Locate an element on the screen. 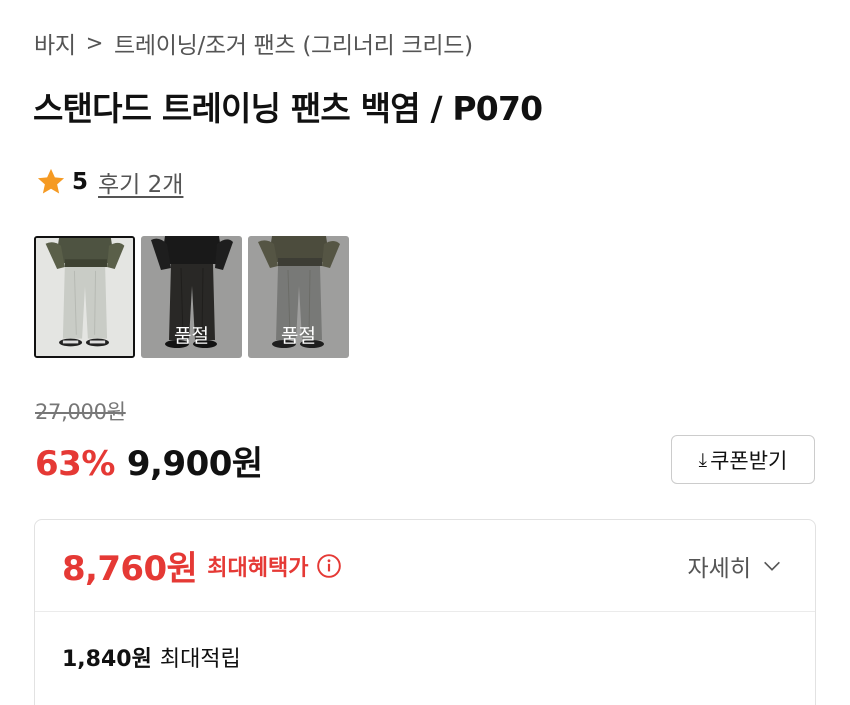  thumbnail-charcoal: 품절 is located at coordinates (191, 297).